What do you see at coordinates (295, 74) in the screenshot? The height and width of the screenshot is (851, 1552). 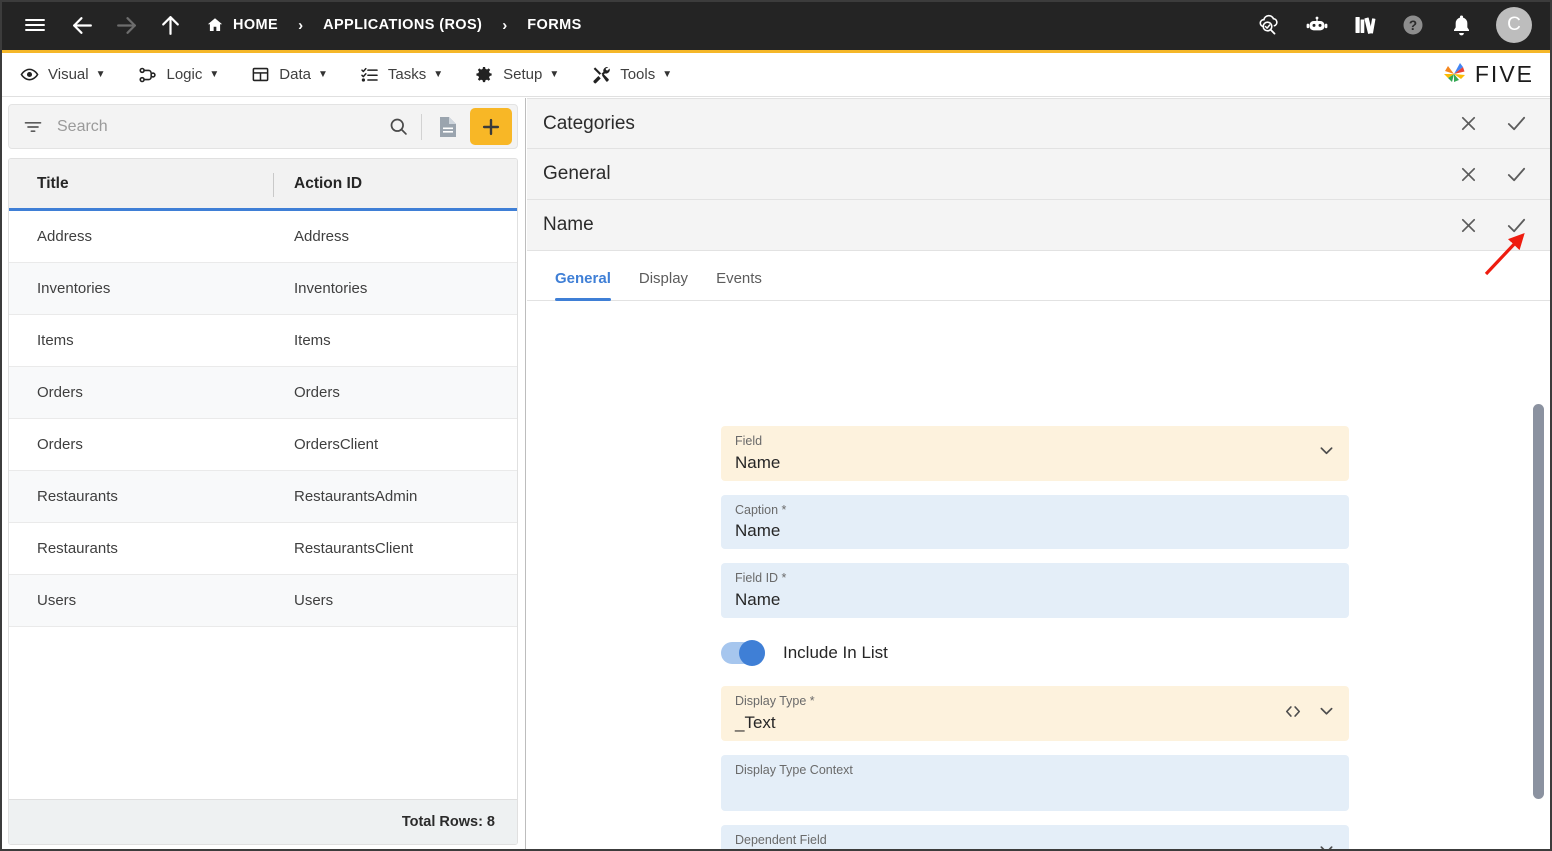 I see `menu-label-data: Data` at bounding box center [295, 74].